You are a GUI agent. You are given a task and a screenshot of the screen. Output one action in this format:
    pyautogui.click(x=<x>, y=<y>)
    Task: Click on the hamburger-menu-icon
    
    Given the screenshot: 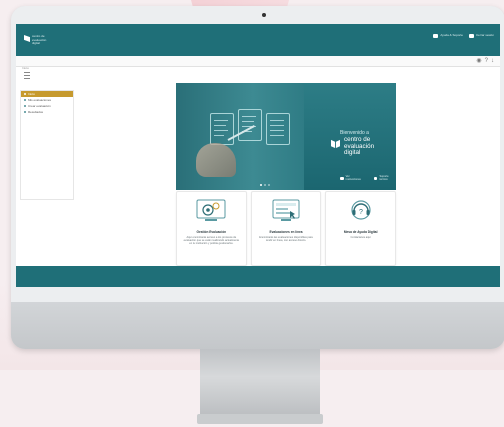 What is the action you would take?
    pyautogui.click(x=27, y=75)
    